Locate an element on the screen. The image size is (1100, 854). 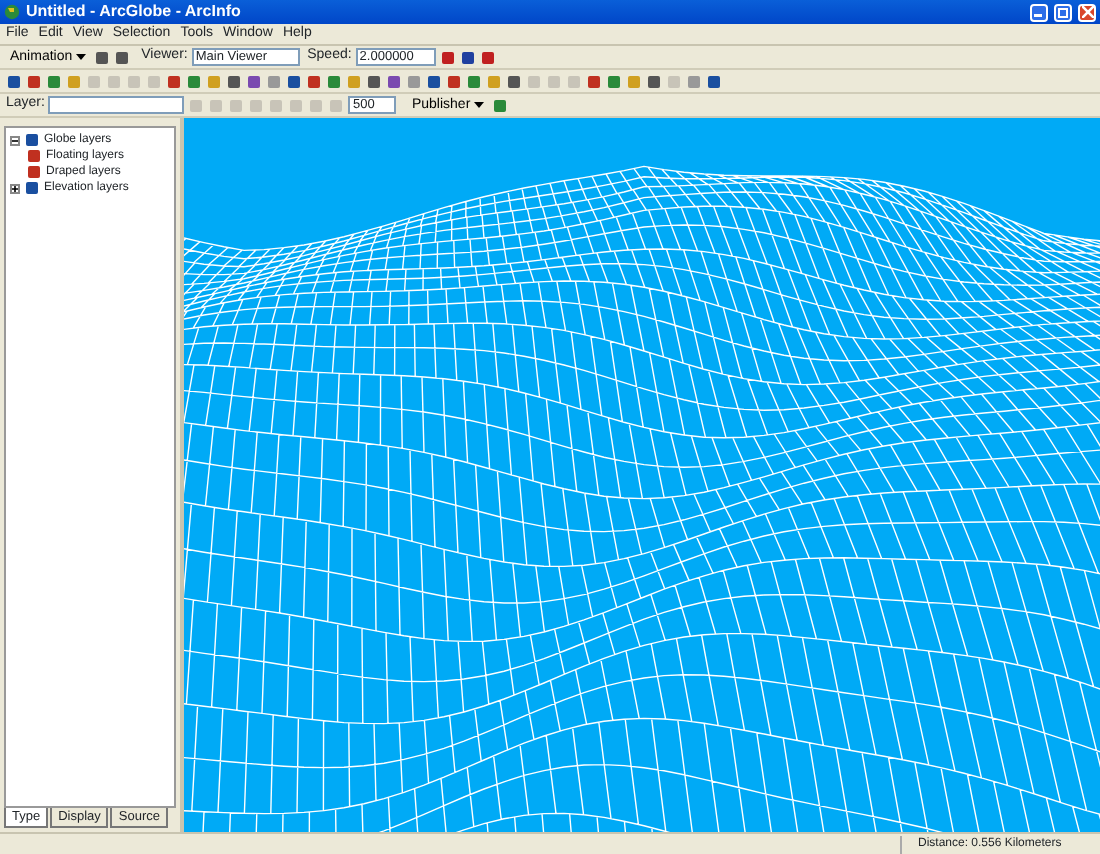
restore-button is located at coordinates (1063, 12).